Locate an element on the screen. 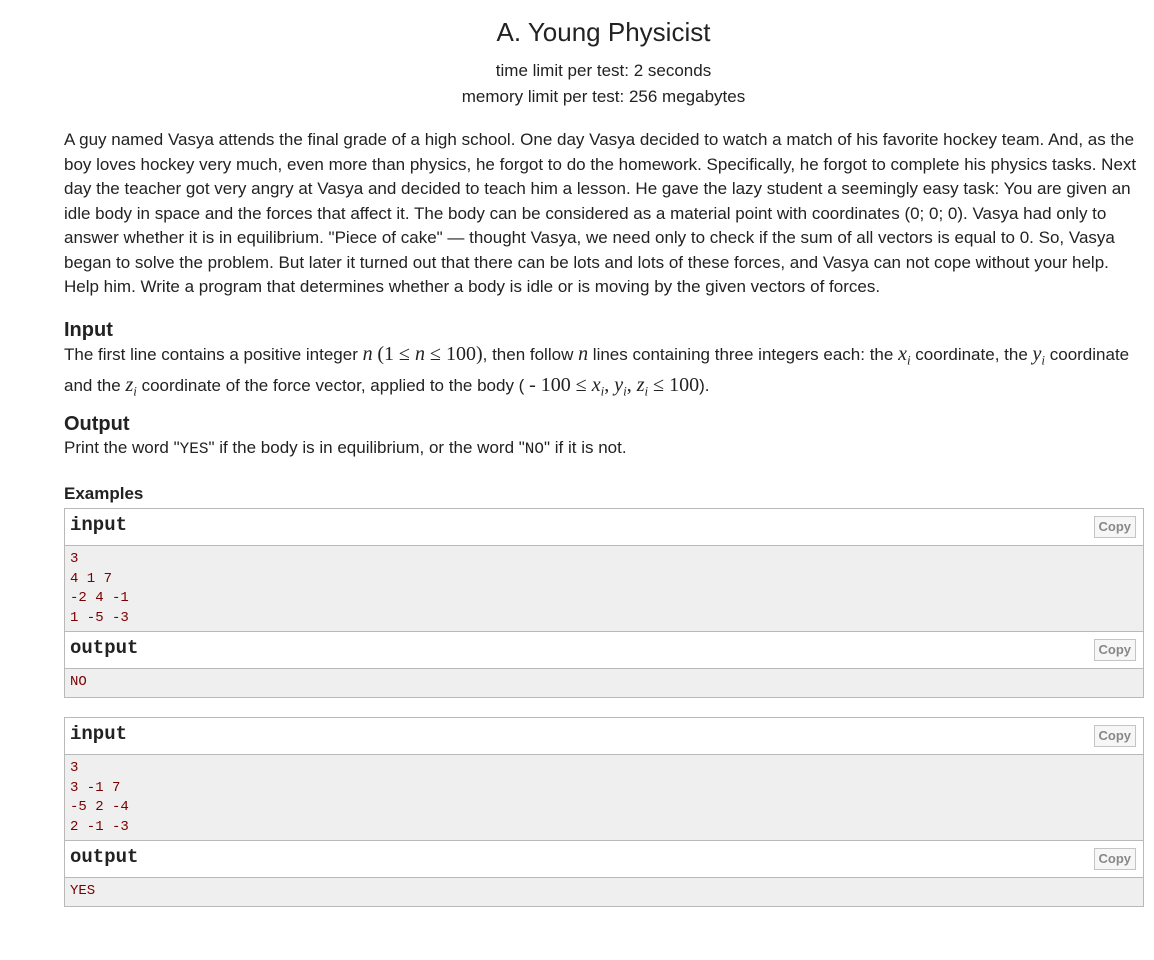 Image resolution: width=1154 pixels, height=960 pixels. problem-title: A. Young Physicist is located at coordinates (603, 32).